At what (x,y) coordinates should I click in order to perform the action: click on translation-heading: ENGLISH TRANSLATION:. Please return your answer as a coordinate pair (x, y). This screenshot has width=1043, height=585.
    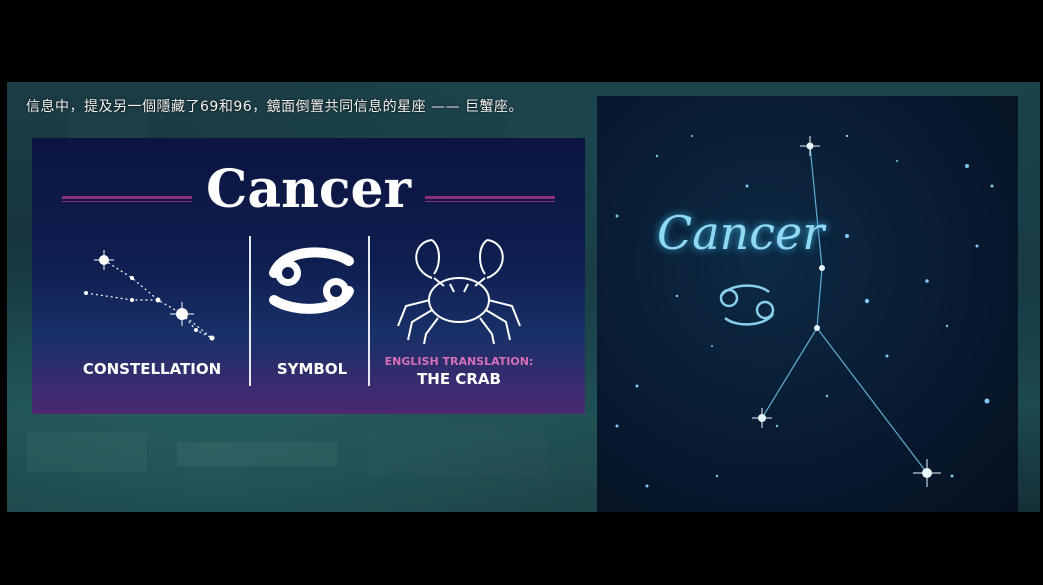
    Looking at the image, I should click on (459, 361).